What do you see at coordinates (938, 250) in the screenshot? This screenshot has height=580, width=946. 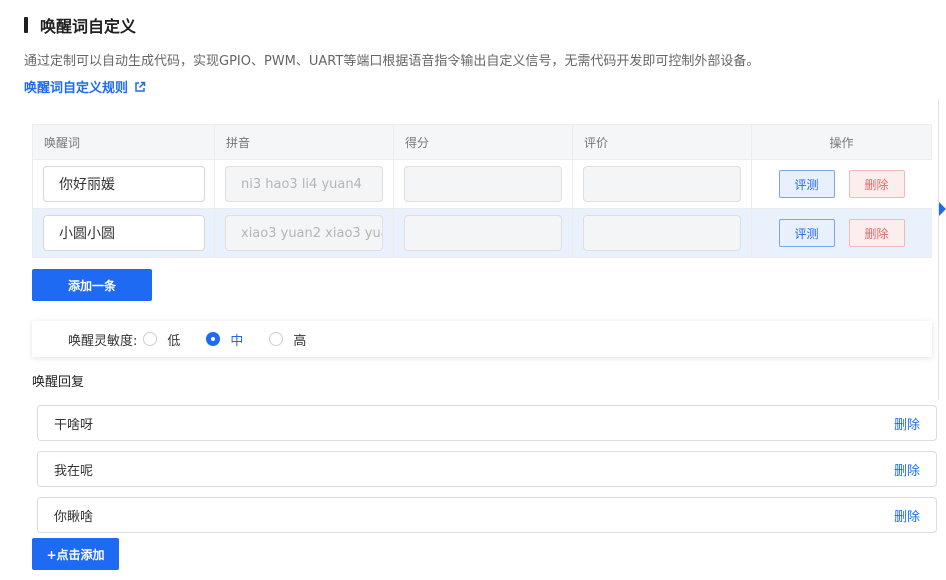 I see `scroll-track` at bounding box center [938, 250].